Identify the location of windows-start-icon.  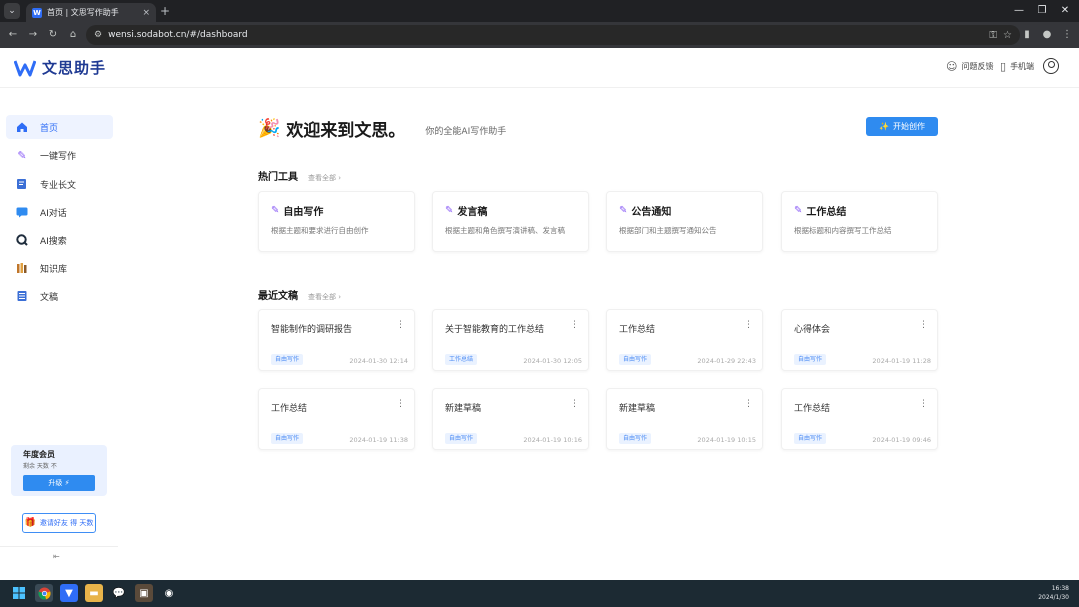
(19, 593).